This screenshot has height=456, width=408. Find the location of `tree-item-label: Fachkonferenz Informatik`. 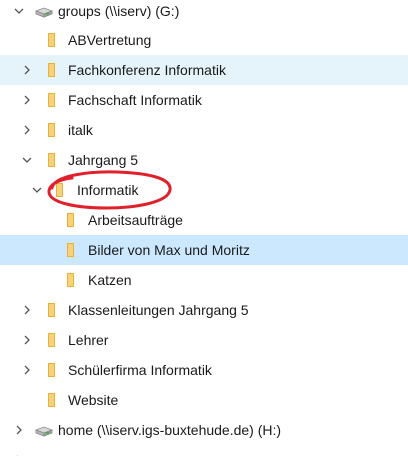

tree-item-label: Fachkonferenz Informatik is located at coordinates (147, 70).